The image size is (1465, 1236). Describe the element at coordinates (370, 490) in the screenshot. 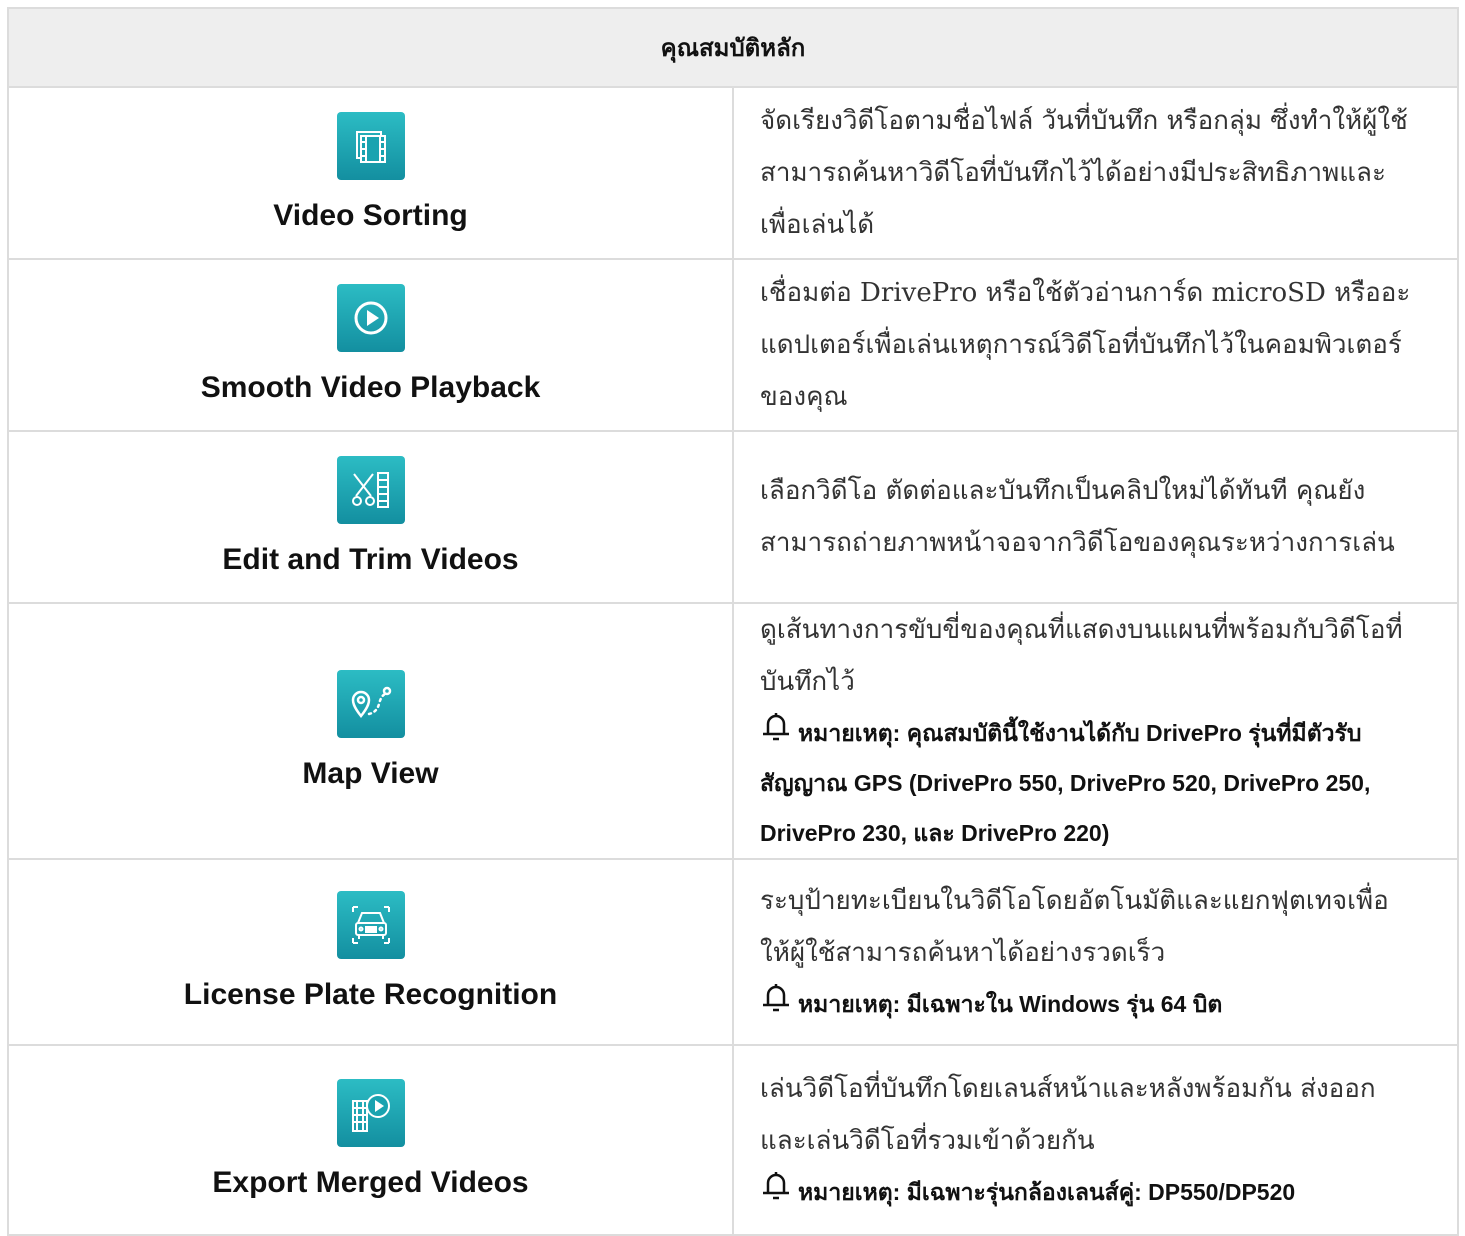

I see `scissors-film-icon` at that location.